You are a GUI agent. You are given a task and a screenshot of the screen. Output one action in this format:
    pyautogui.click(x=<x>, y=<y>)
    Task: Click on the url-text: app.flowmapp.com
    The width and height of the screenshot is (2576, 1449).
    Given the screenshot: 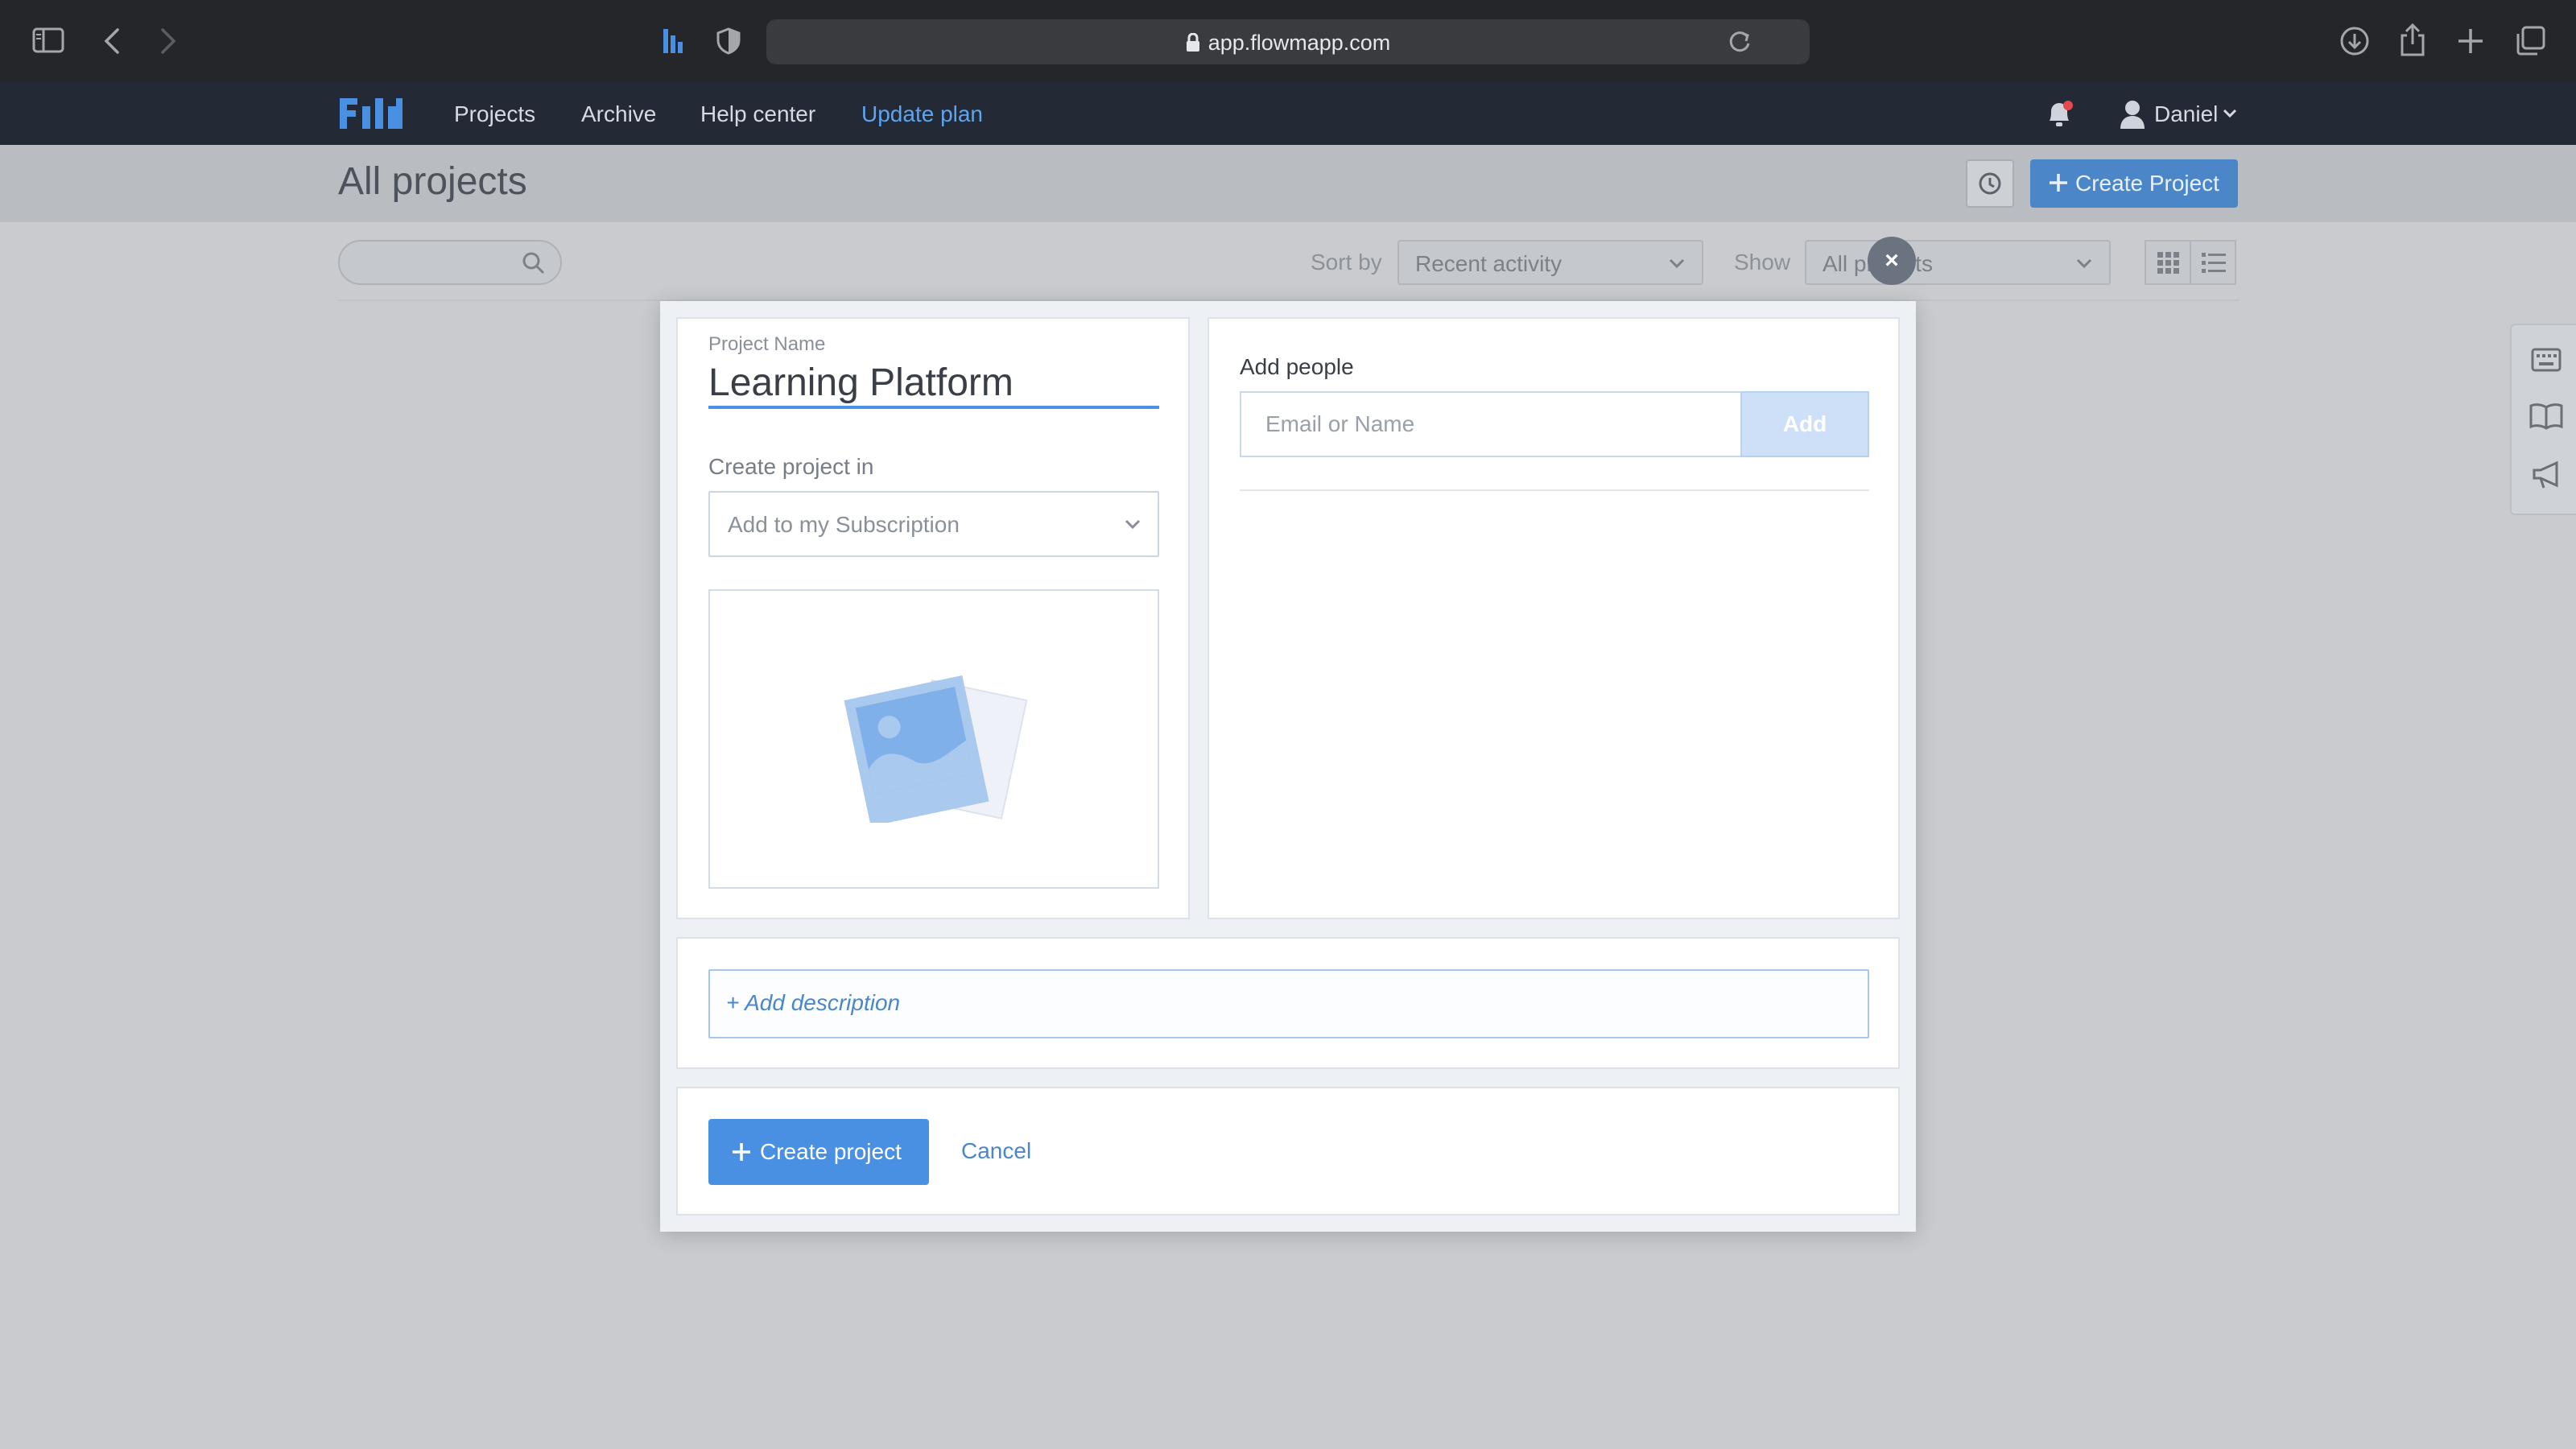 What is the action you would take?
    pyautogui.click(x=1299, y=43)
    